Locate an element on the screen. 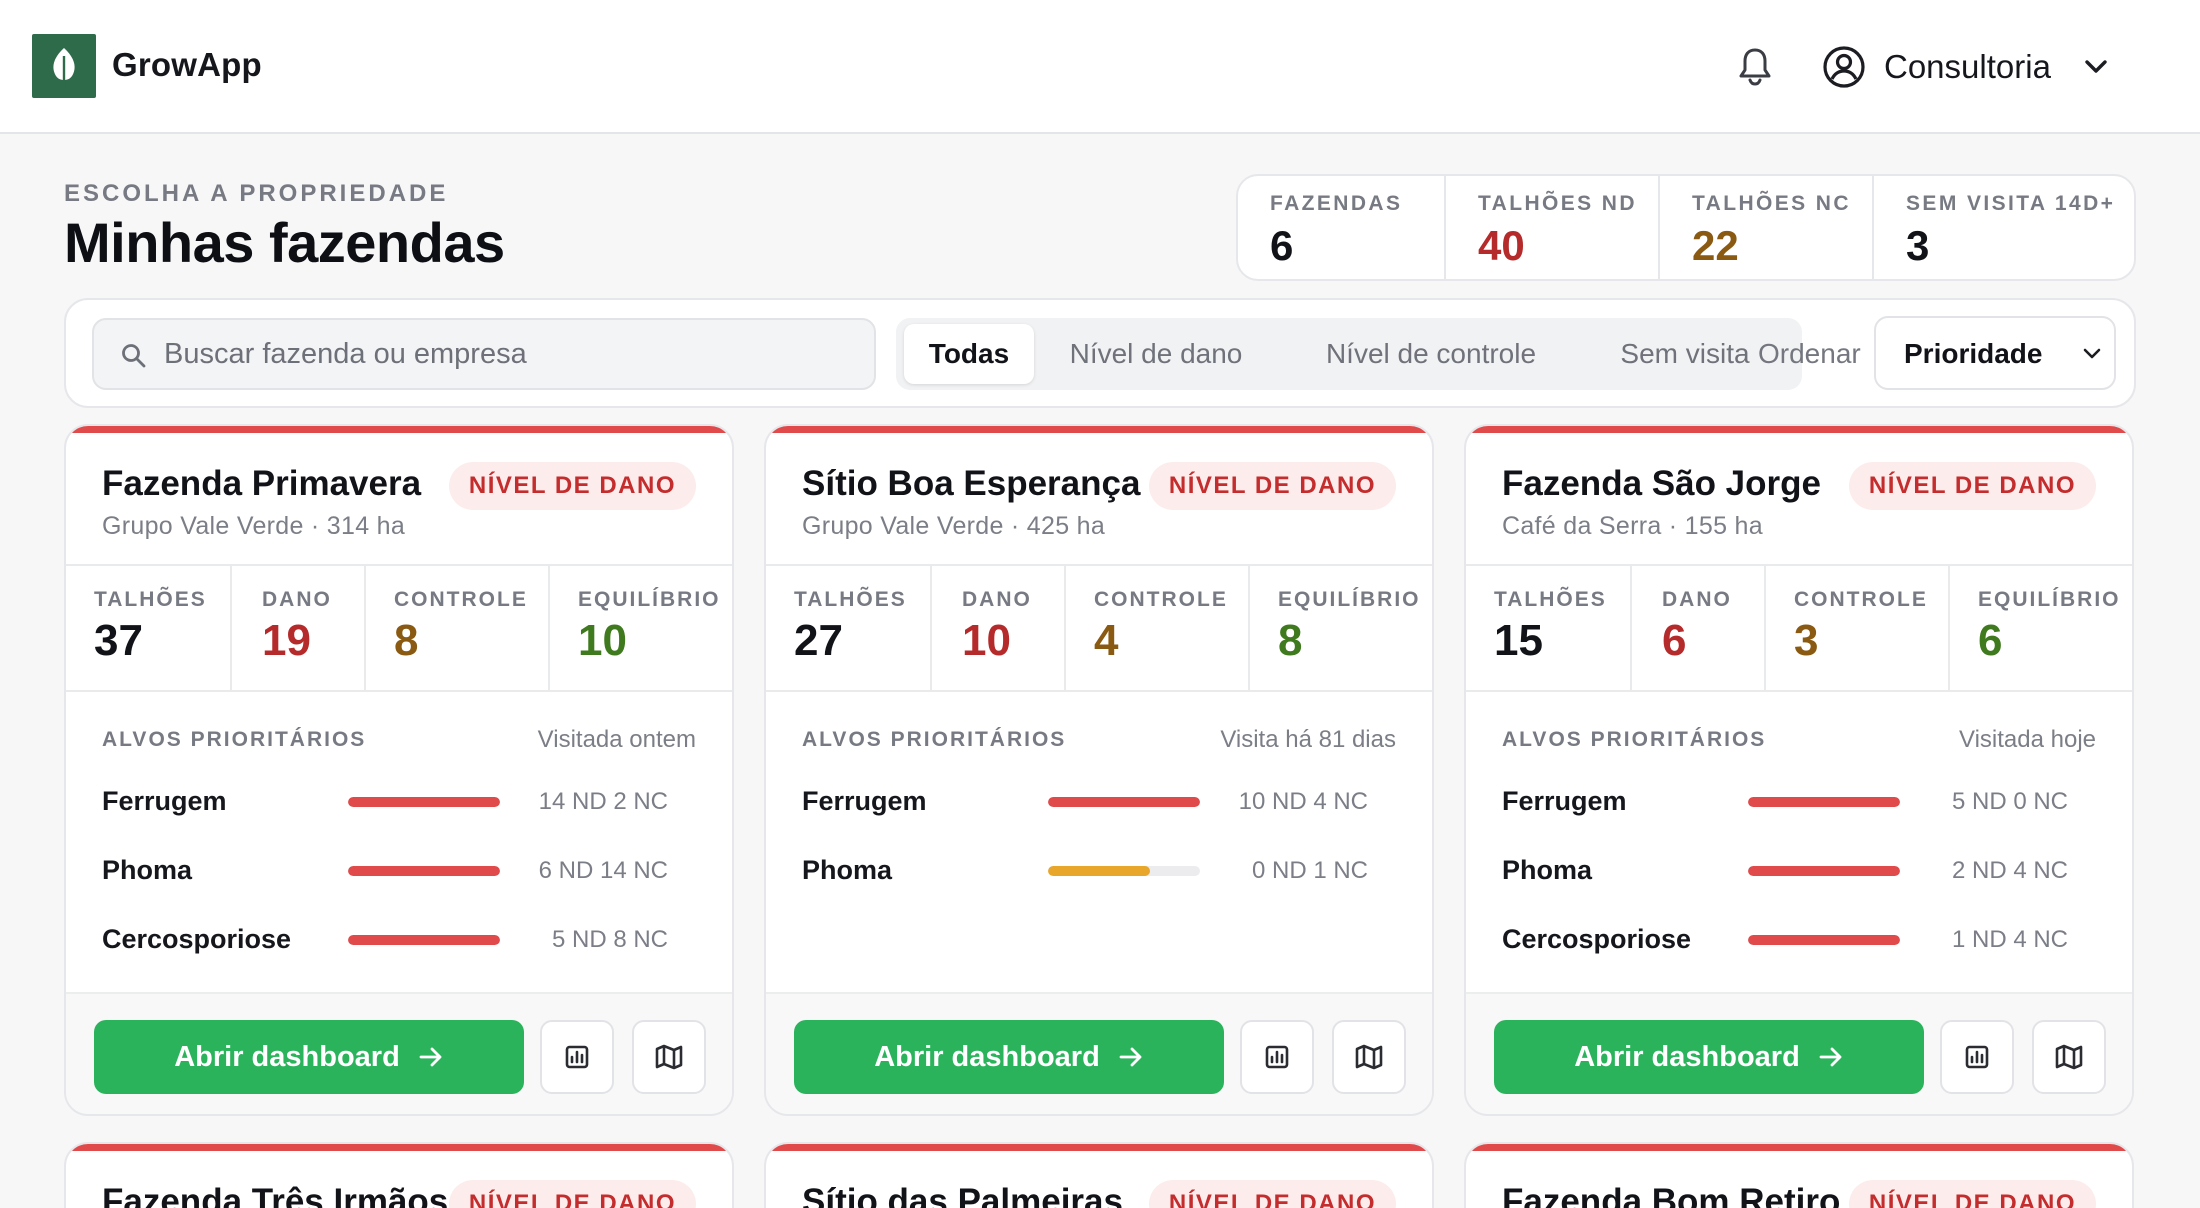  page-eyebrow: ESCOLHA A PROPRIEDADE is located at coordinates (256, 193).